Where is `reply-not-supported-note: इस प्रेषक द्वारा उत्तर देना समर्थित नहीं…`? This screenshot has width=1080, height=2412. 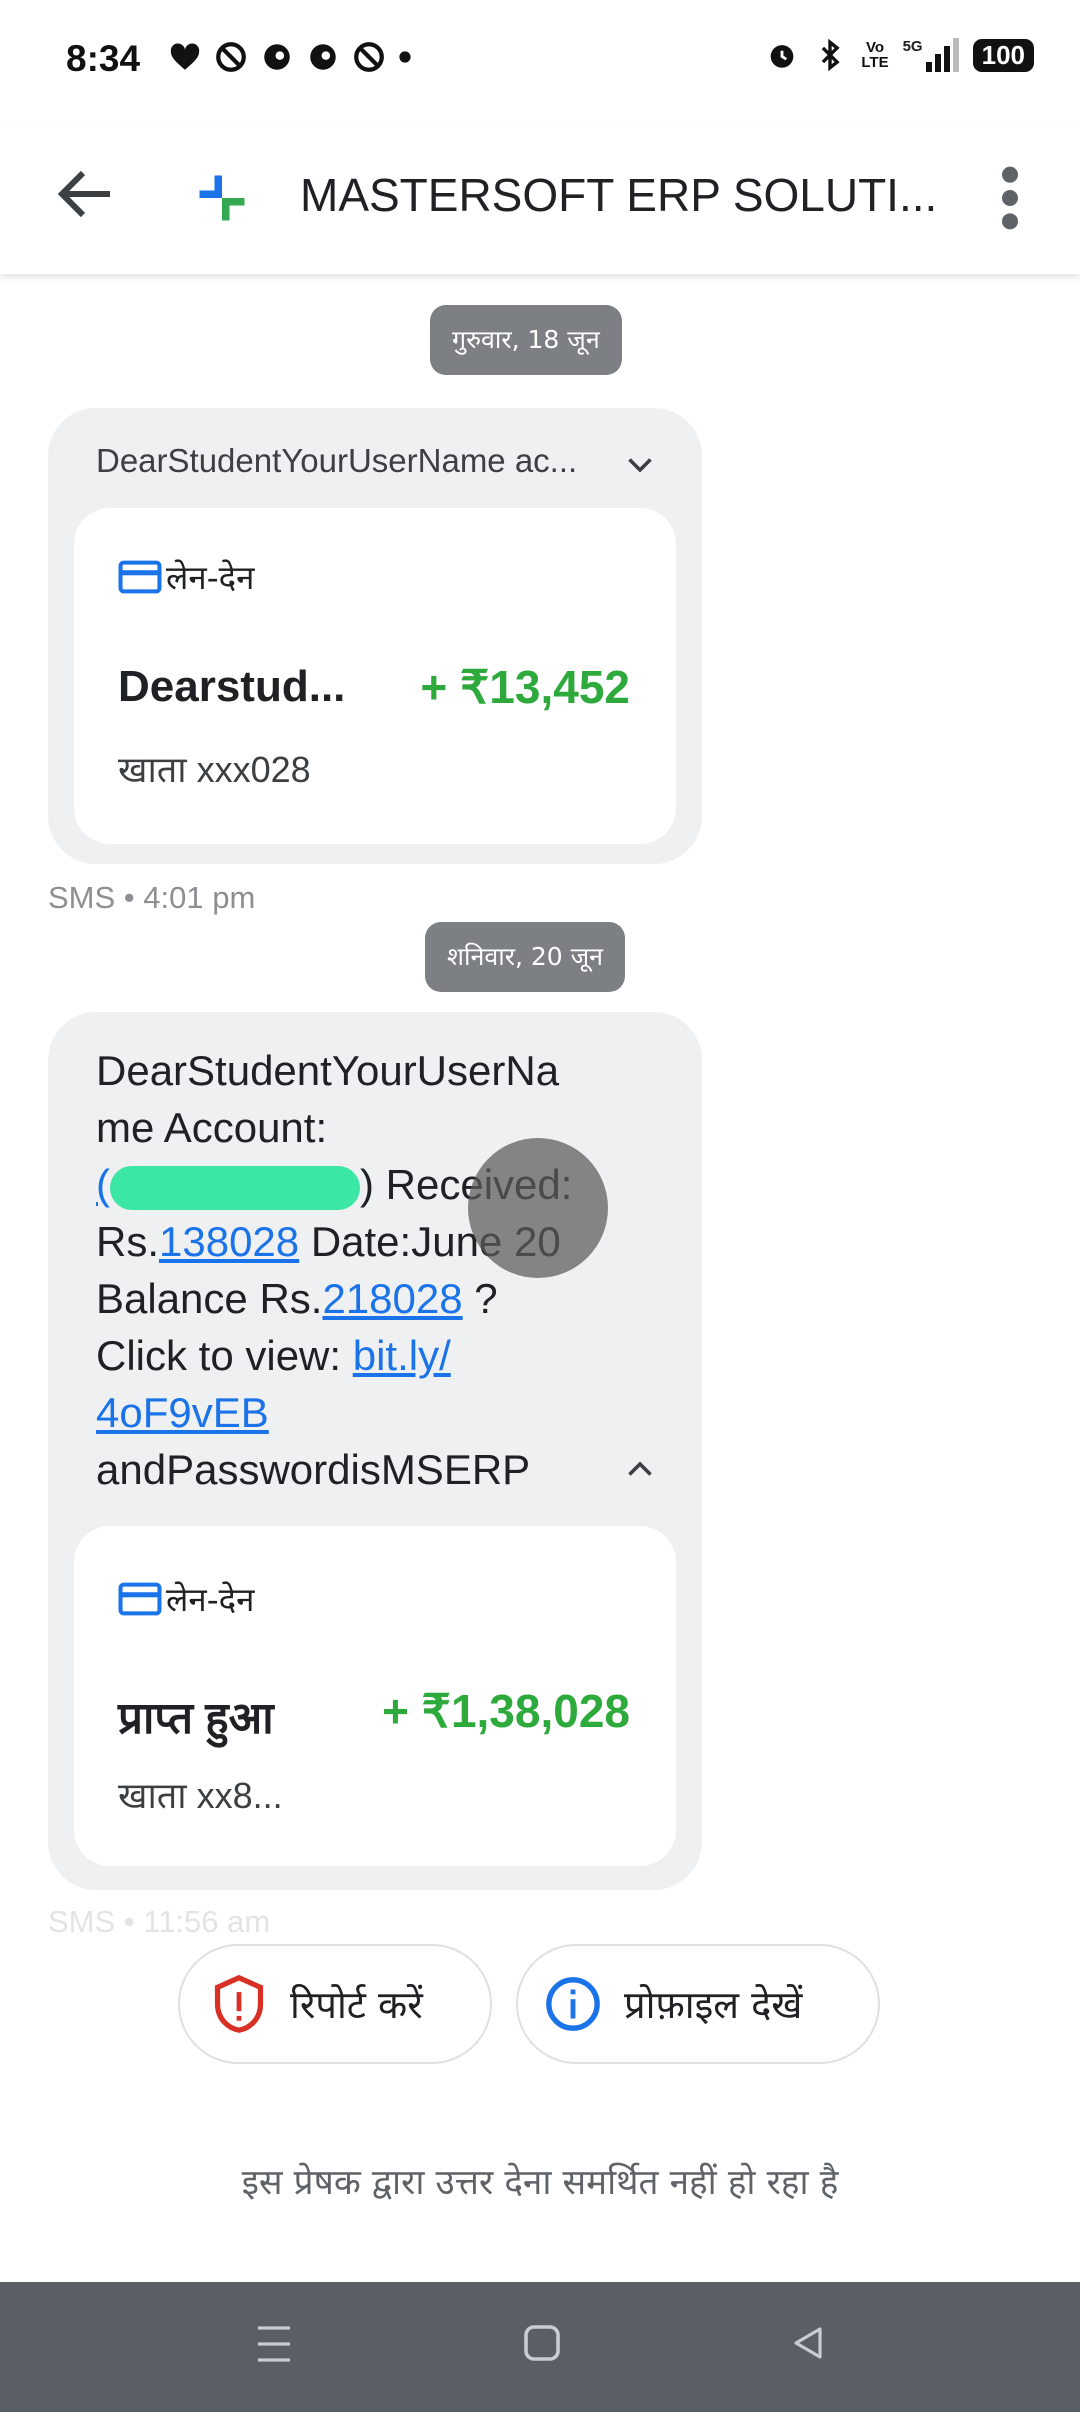
reply-not-supported-note: इस प्रेषक द्वारा उत्तर देना समर्थित नहीं… is located at coordinates (540, 2183).